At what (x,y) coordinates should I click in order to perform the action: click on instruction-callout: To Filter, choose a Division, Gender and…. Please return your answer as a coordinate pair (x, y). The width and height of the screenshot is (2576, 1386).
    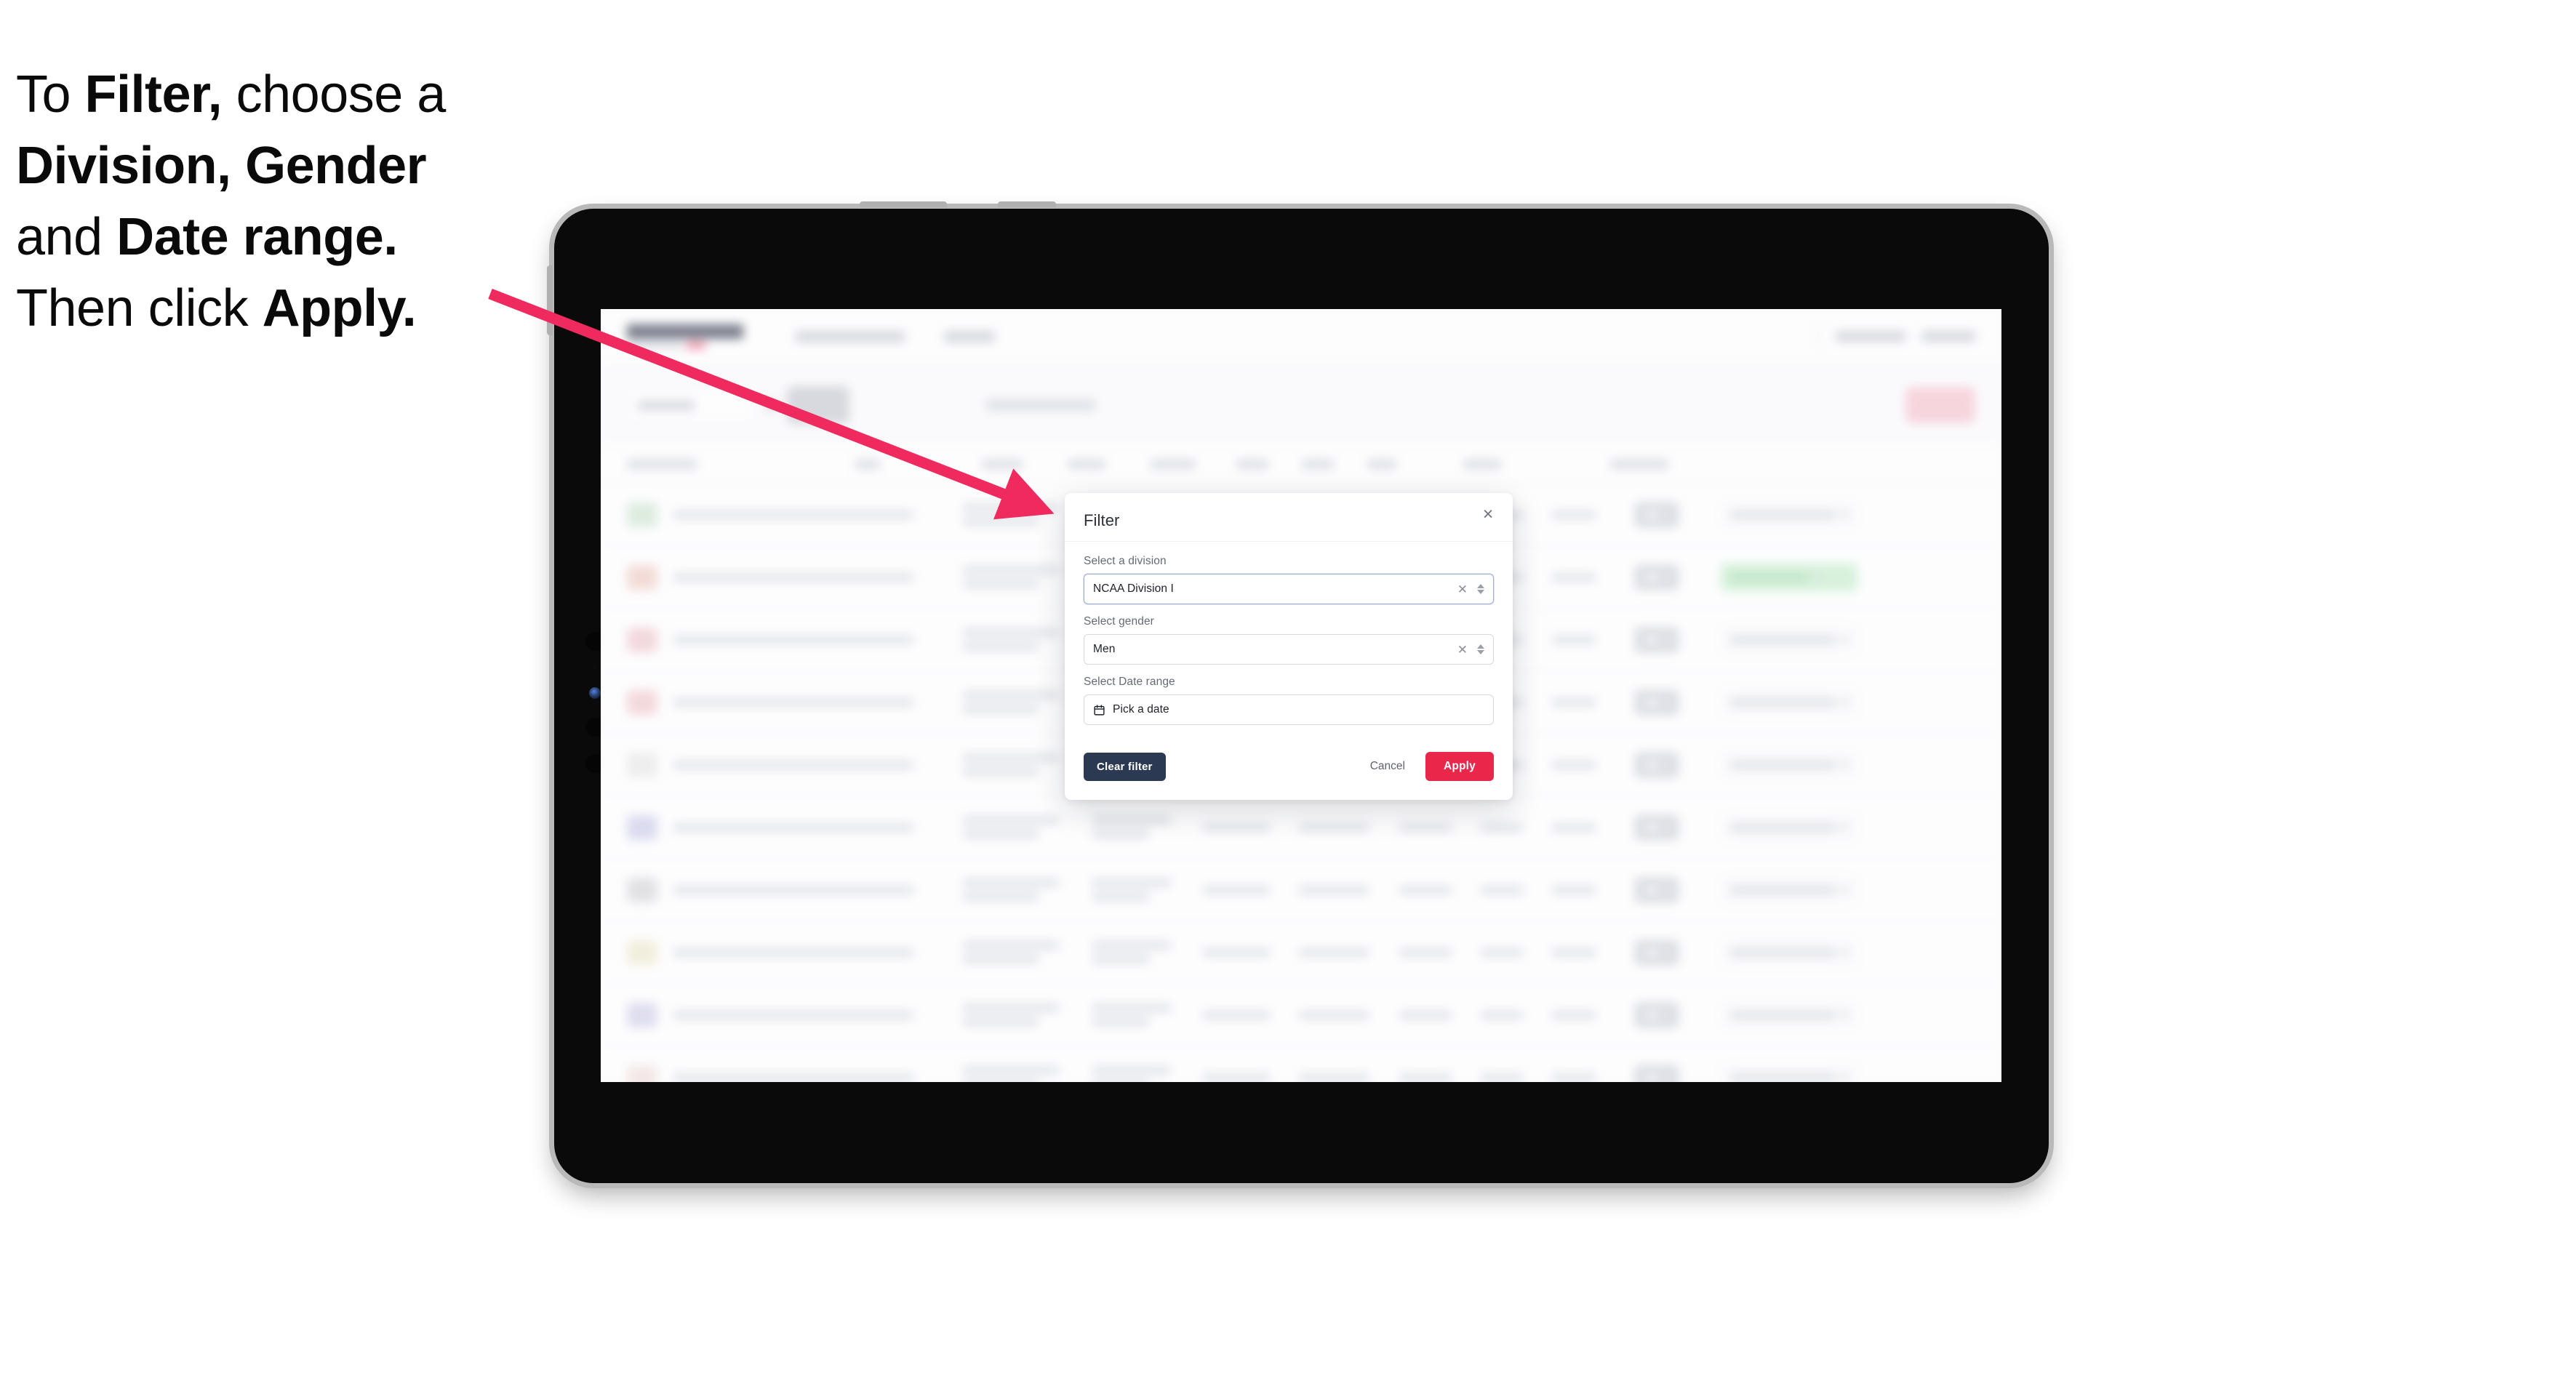
    Looking at the image, I should click on (292, 203).